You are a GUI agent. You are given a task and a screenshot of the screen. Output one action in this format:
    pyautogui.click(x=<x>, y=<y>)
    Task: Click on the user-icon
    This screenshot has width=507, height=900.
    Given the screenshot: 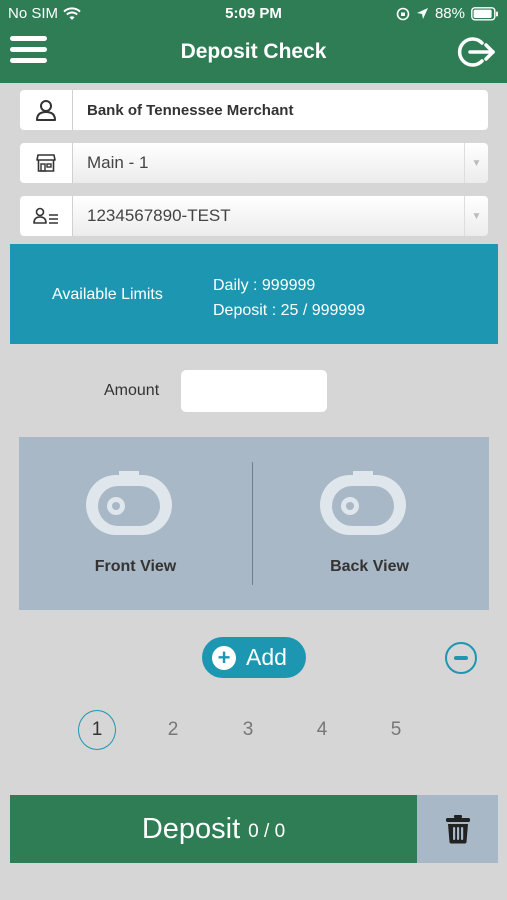 What is the action you would take?
    pyautogui.click(x=46, y=110)
    